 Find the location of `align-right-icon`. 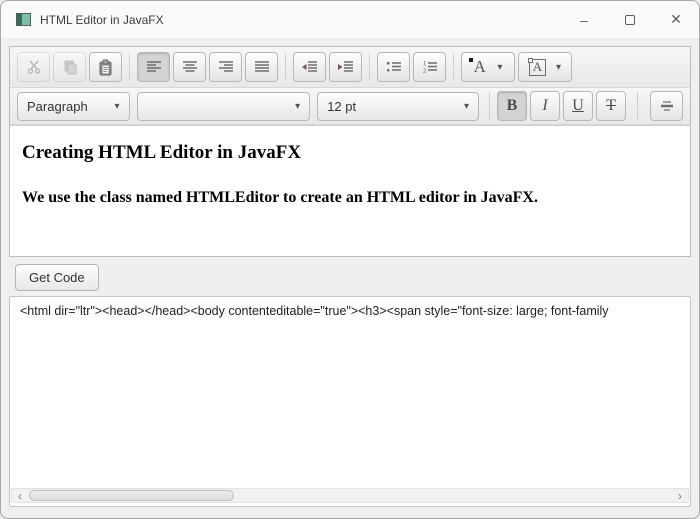

align-right-icon is located at coordinates (225, 66).